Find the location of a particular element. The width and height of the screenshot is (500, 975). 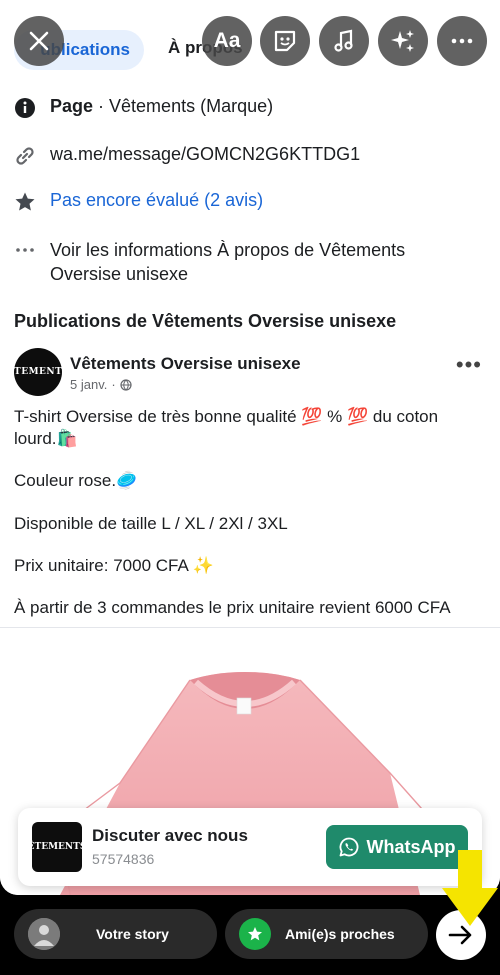

post-text-line: Prix unitaire: 7000 CFA ✨ is located at coordinates (114, 565).